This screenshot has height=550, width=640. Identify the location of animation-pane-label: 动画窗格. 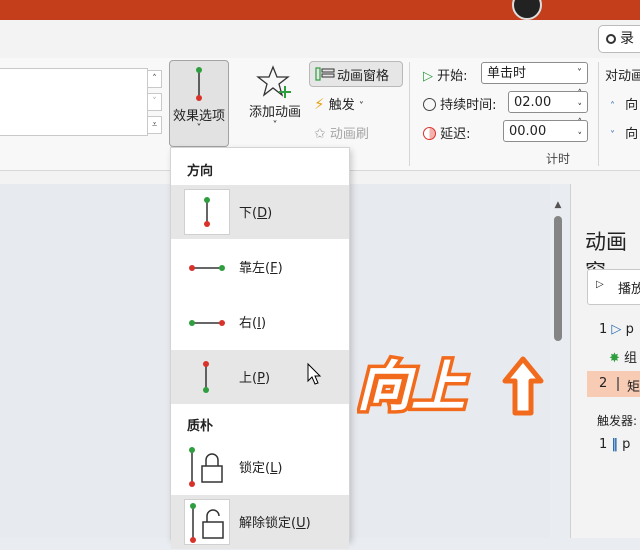
(363, 76).